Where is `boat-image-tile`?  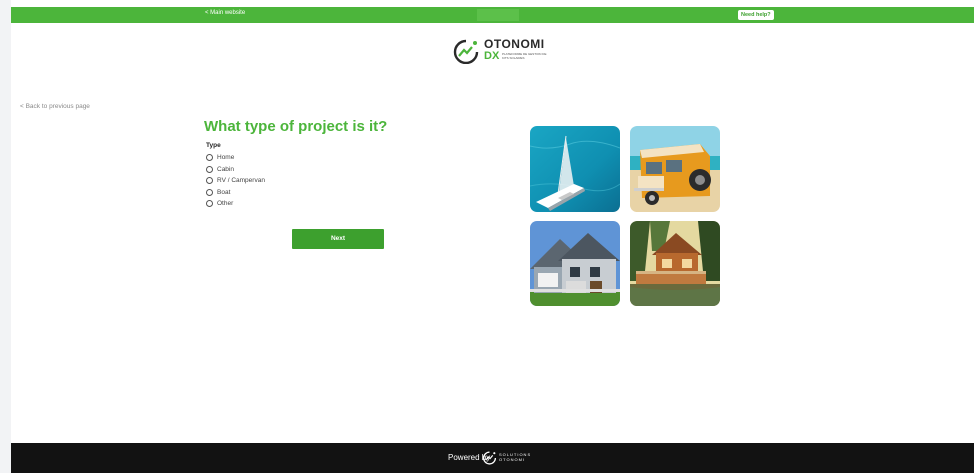
boat-image-tile is located at coordinates (575, 169).